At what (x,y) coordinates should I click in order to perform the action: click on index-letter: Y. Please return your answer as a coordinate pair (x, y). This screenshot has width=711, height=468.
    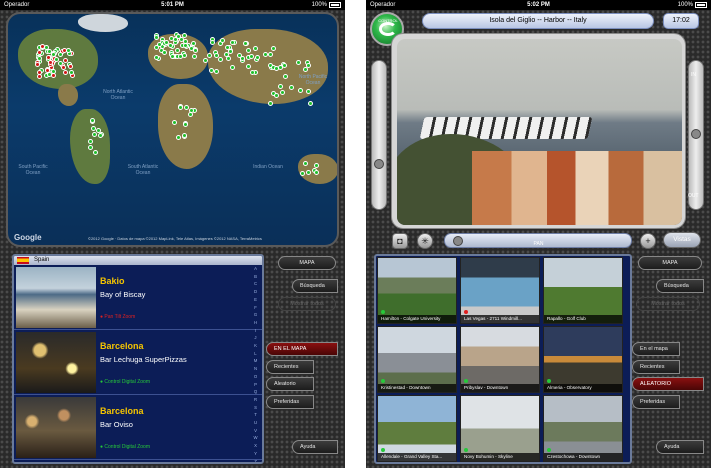
    Looking at the image, I should click on (255, 454).